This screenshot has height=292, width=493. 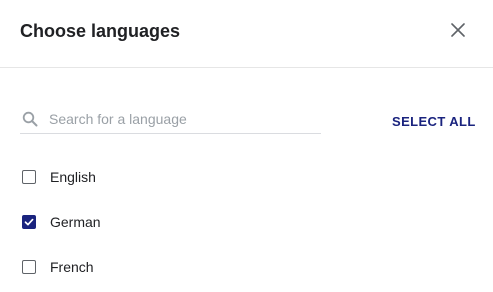 I want to click on language-item-german: German, so click(x=61, y=222).